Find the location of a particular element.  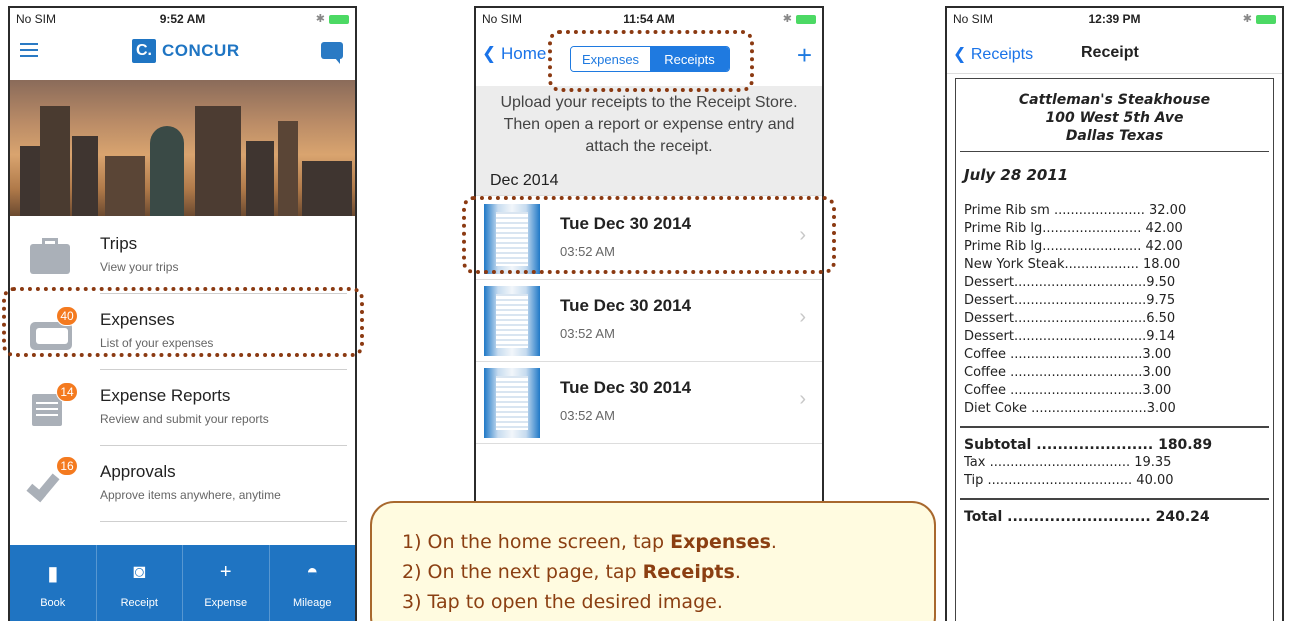

status-bar: No SIM 9:52 AM ✱ is located at coordinates (182, 18).